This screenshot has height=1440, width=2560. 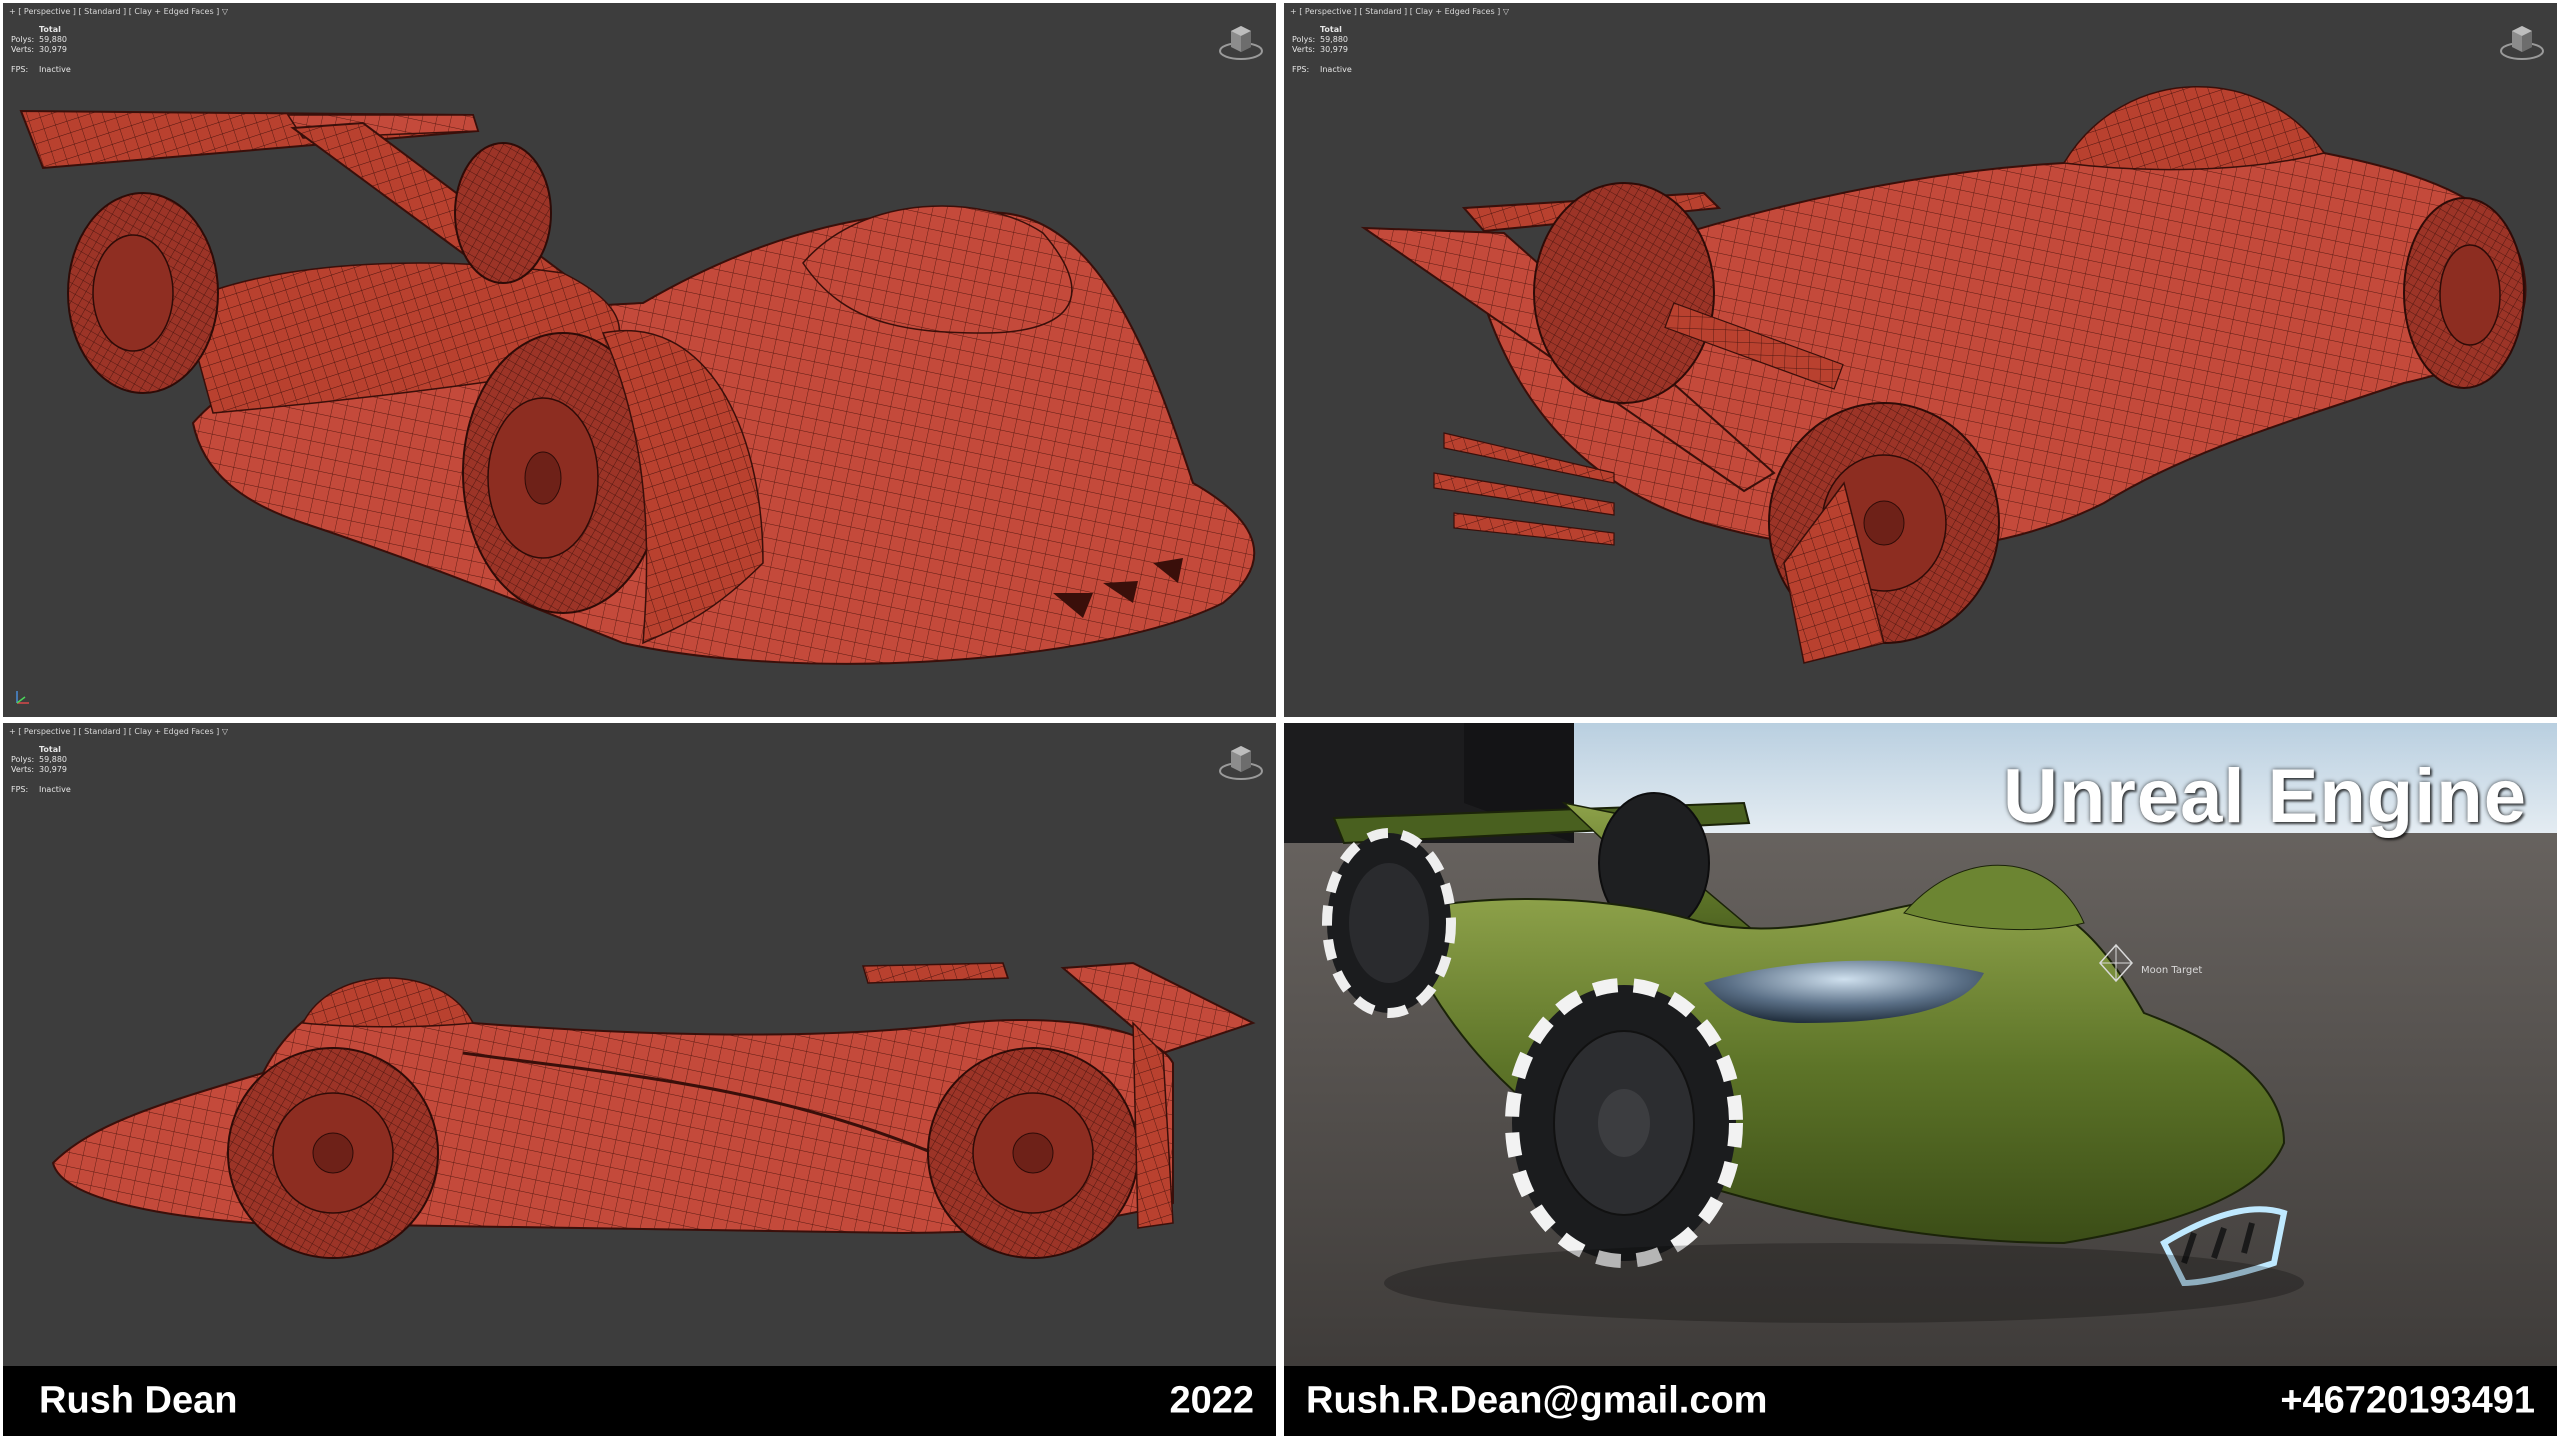 What do you see at coordinates (22, 697) in the screenshot?
I see `axis-gizmo-icon` at bounding box center [22, 697].